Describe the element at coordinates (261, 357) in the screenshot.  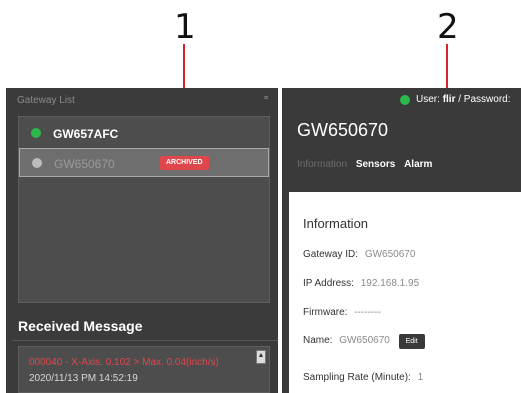
I see `scroll-up-icon: ▲` at that location.